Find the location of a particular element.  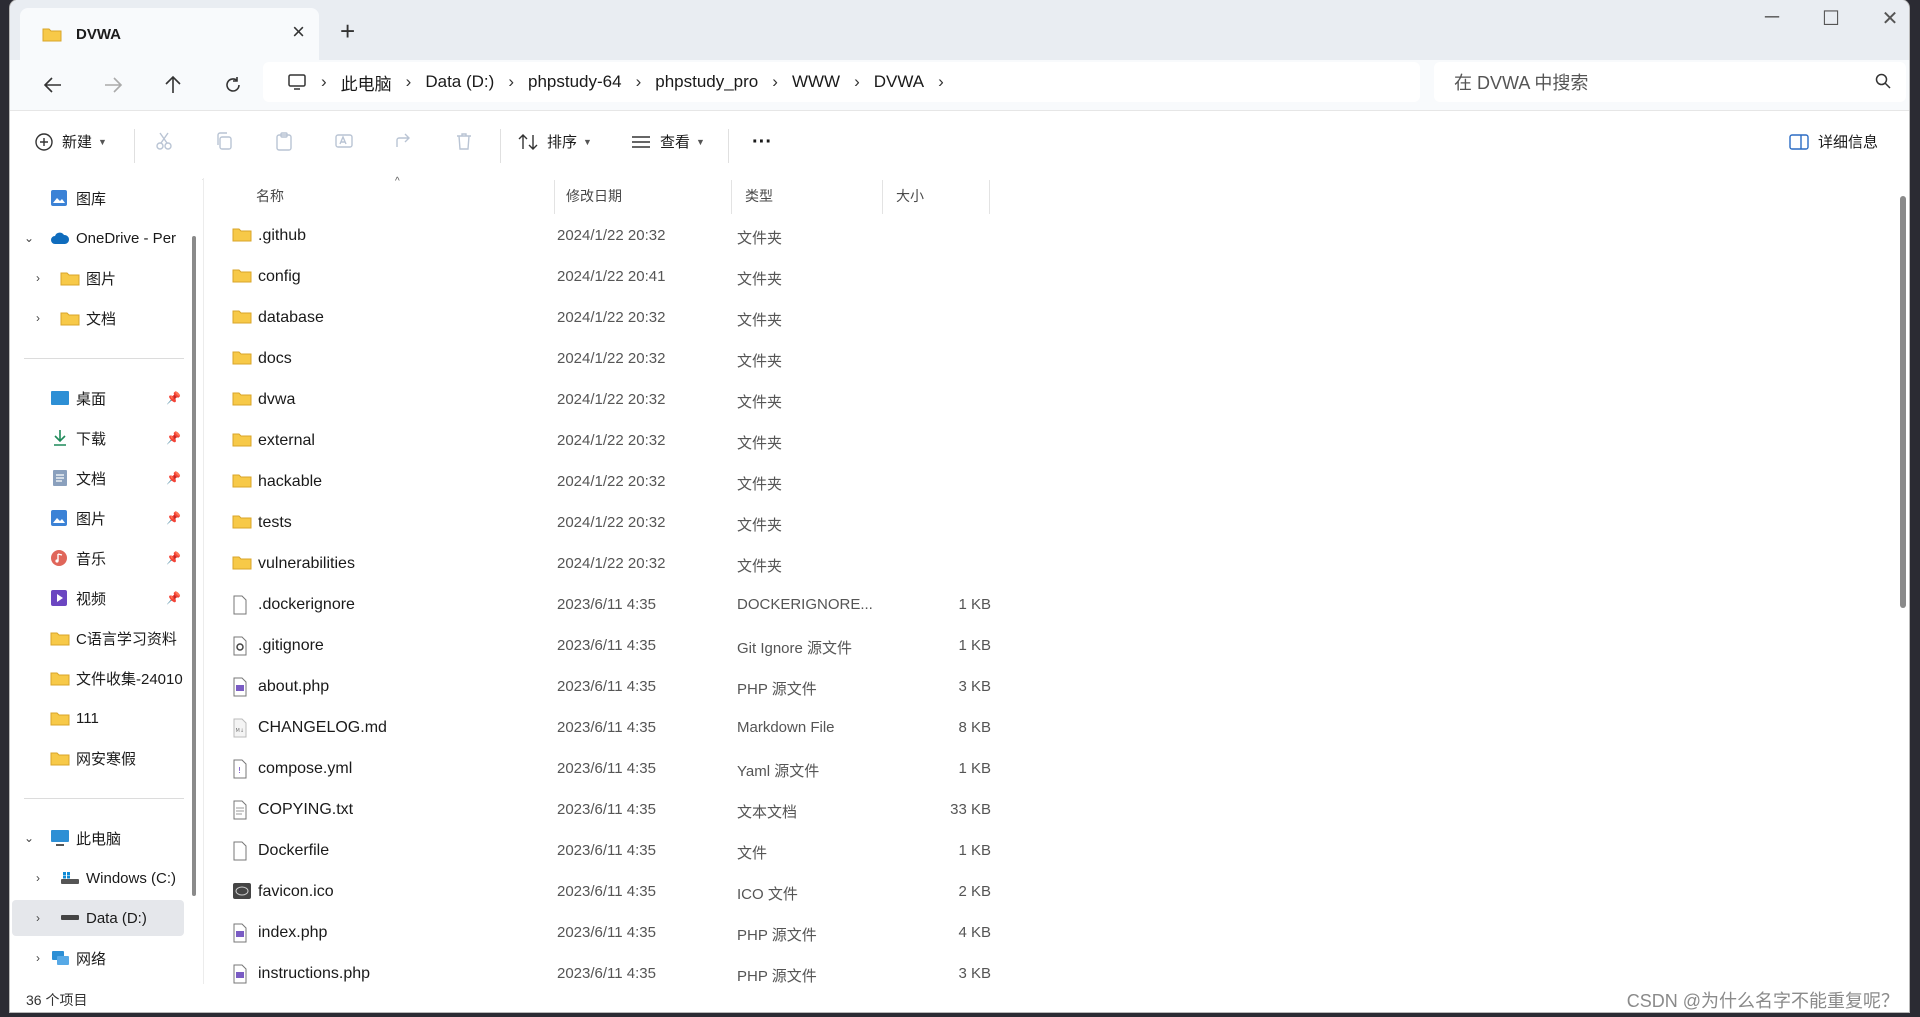

sidebar-item-c-study: C语言学习资料 is located at coordinates (99, 638).